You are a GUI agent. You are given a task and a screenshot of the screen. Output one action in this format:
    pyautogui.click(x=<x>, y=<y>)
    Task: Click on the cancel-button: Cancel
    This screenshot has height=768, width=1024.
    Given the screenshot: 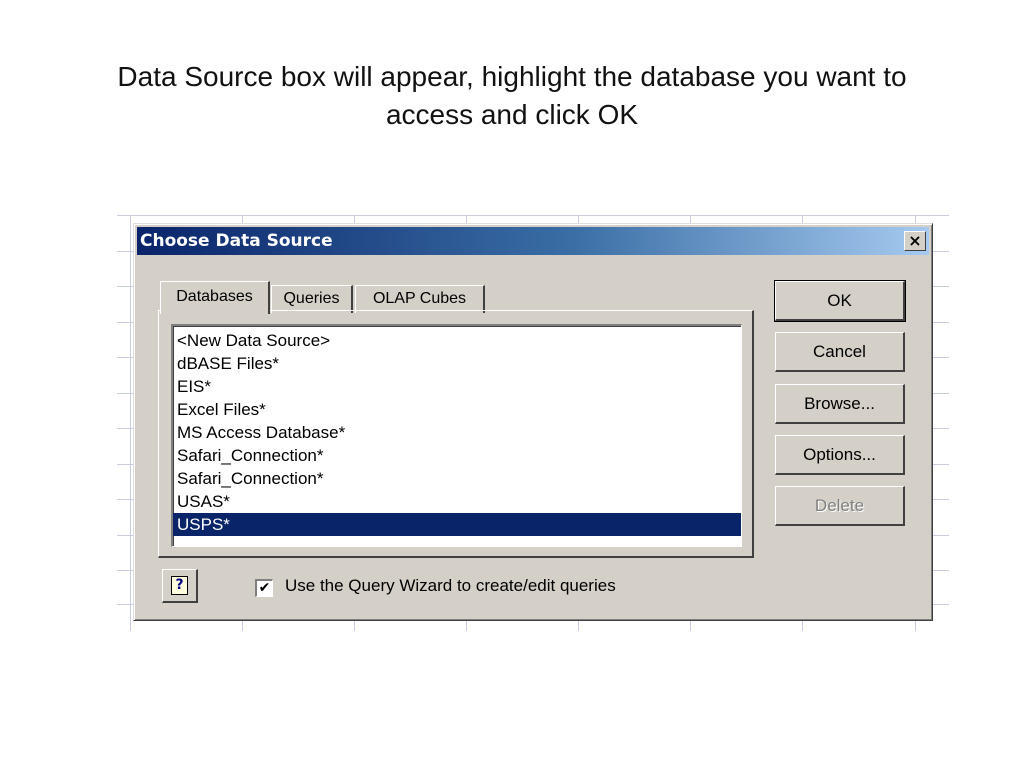 What is the action you would take?
    pyautogui.click(x=840, y=352)
    